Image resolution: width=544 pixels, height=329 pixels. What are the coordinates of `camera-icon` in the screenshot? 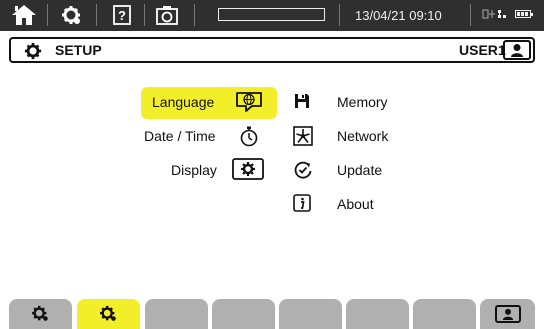 It's located at (167, 15).